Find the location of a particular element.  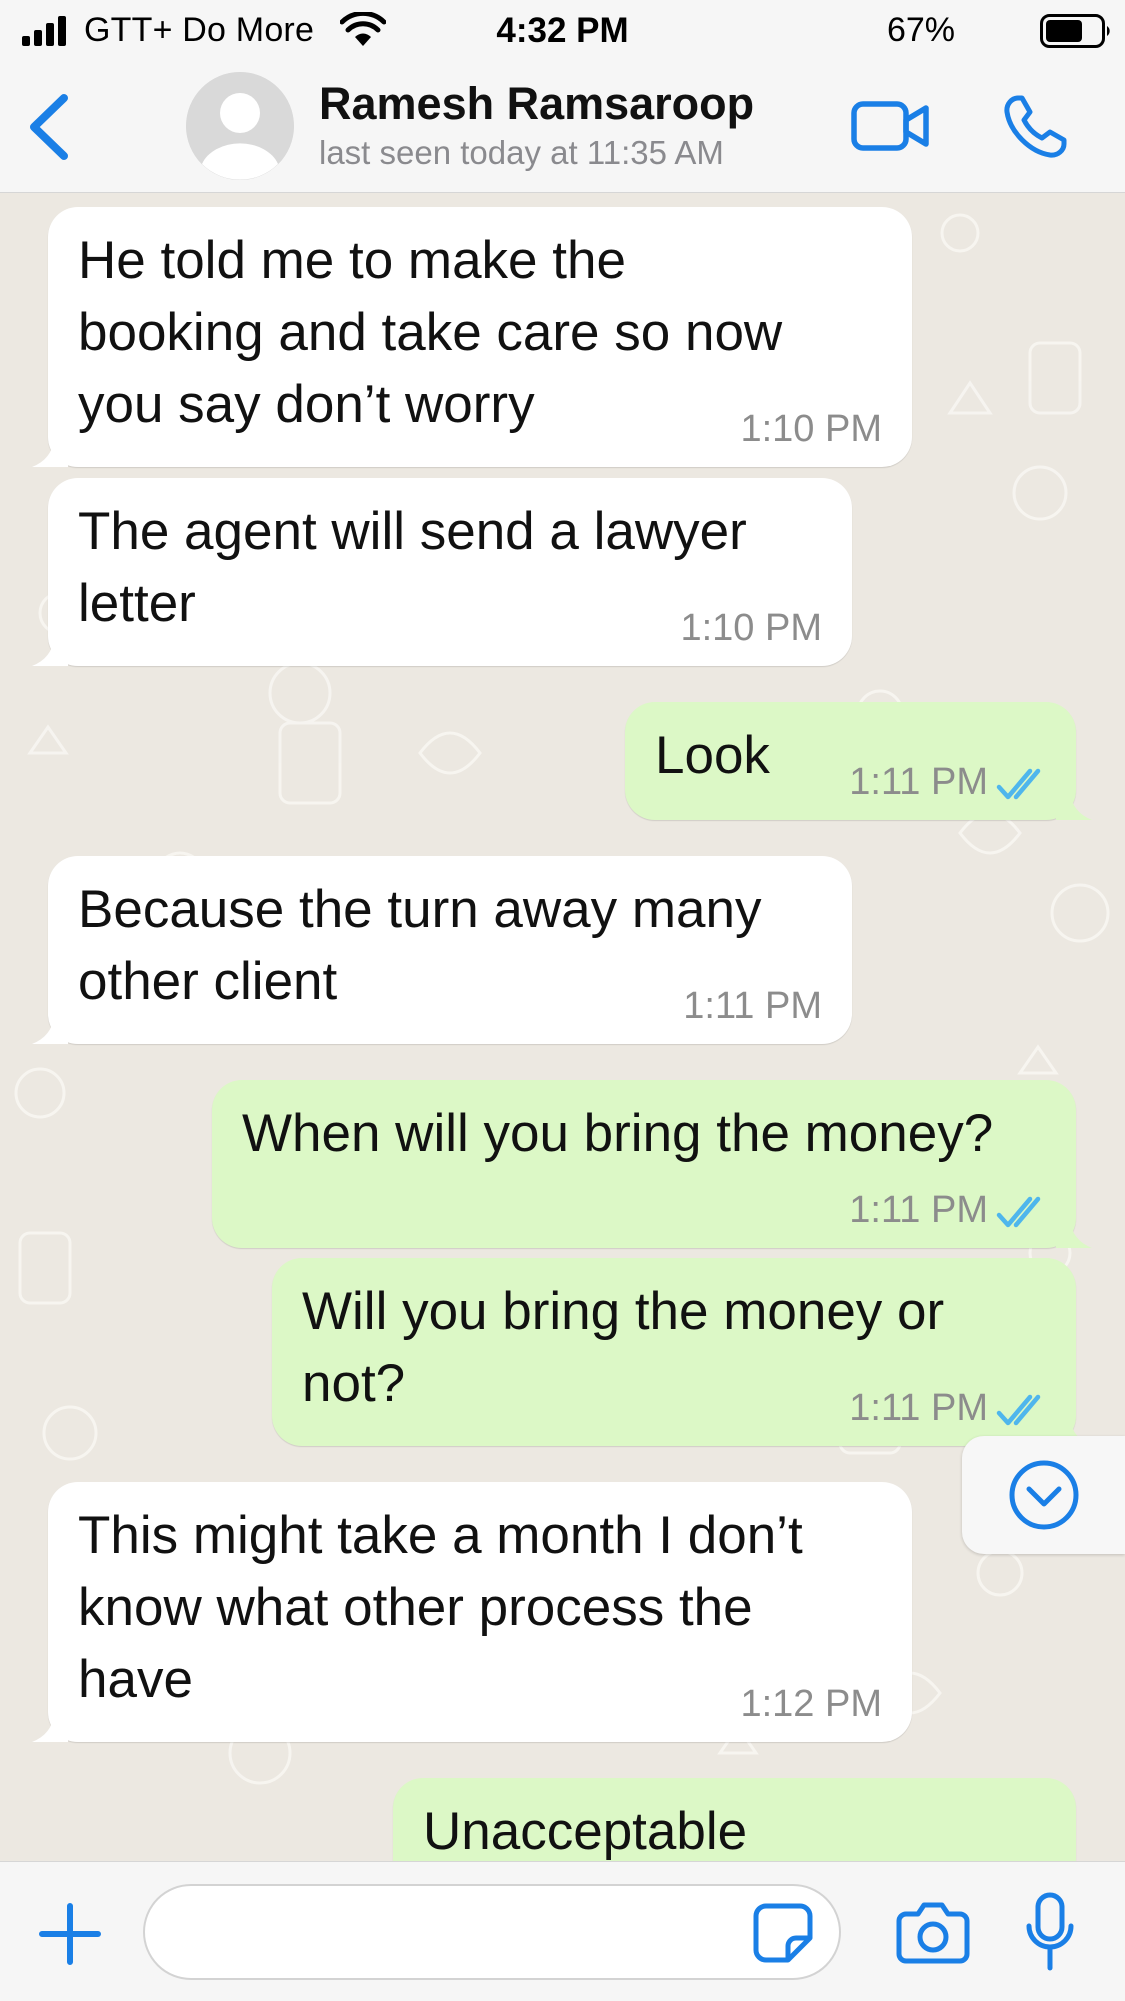

outgoing-message-bubble: Unacceptable1:12 PM is located at coordinates (734, 1819).